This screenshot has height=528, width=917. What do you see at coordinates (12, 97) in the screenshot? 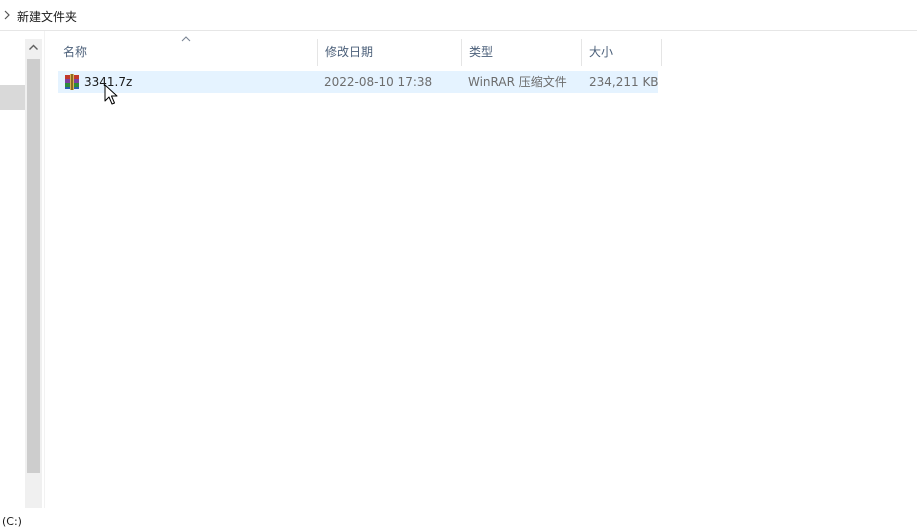
I see `nav-selected-item` at bounding box center [12, 97].